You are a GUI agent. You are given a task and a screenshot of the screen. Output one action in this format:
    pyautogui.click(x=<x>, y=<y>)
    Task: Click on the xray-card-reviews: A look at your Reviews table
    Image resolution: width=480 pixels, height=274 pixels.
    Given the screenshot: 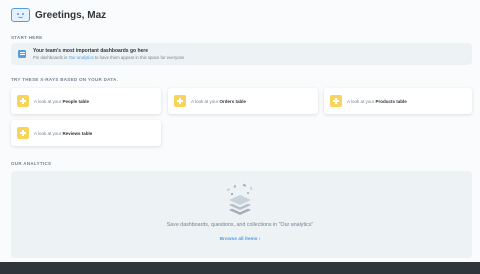 What is the action you would take?
    pyautogui.click(x=86, y=133)
    